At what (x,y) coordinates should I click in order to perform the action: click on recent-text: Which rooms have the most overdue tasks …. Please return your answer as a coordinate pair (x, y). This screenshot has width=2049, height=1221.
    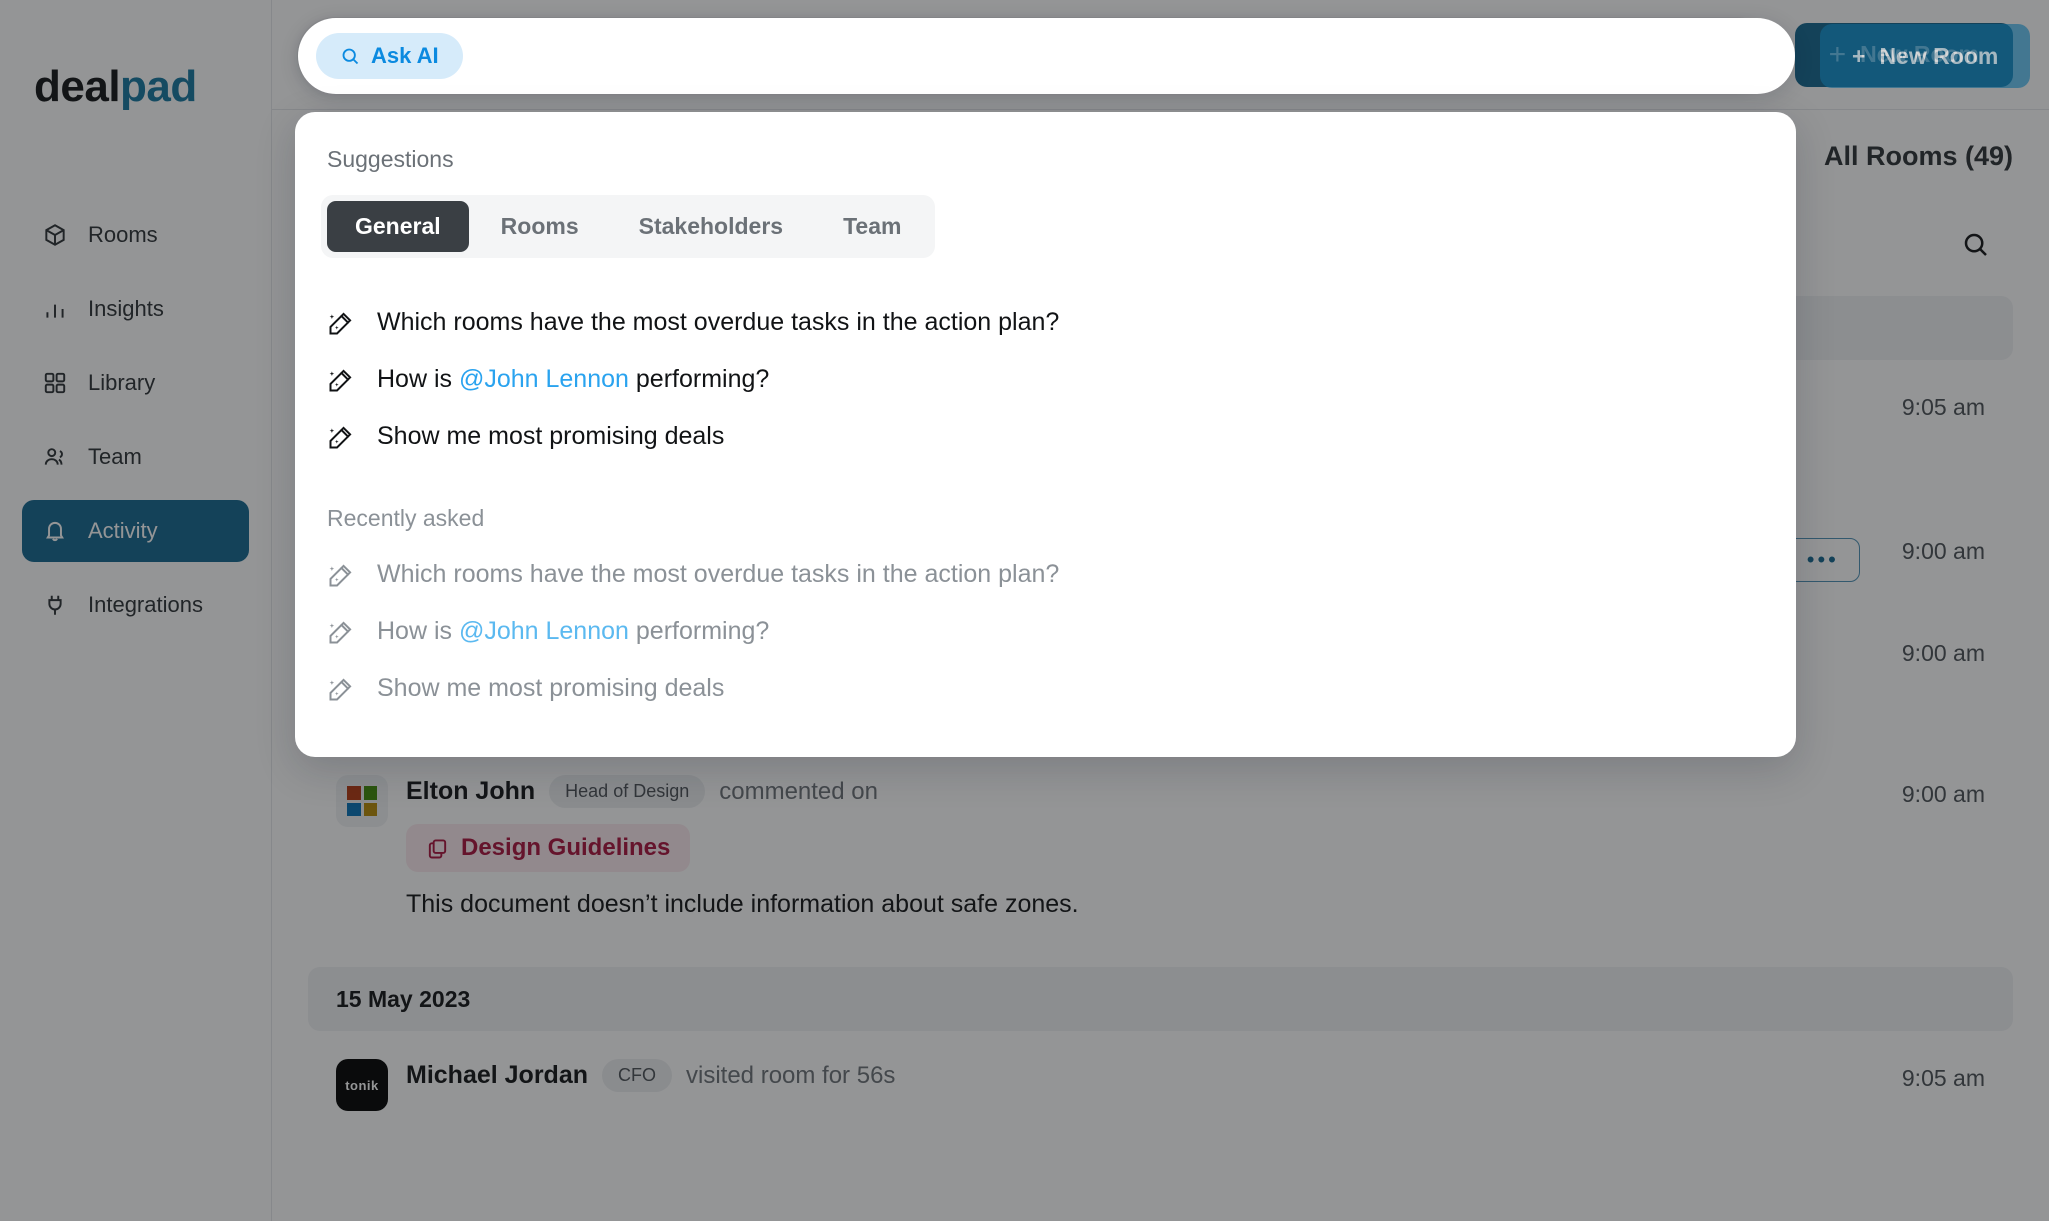
    Looking at the image, I should click on (718, 574).